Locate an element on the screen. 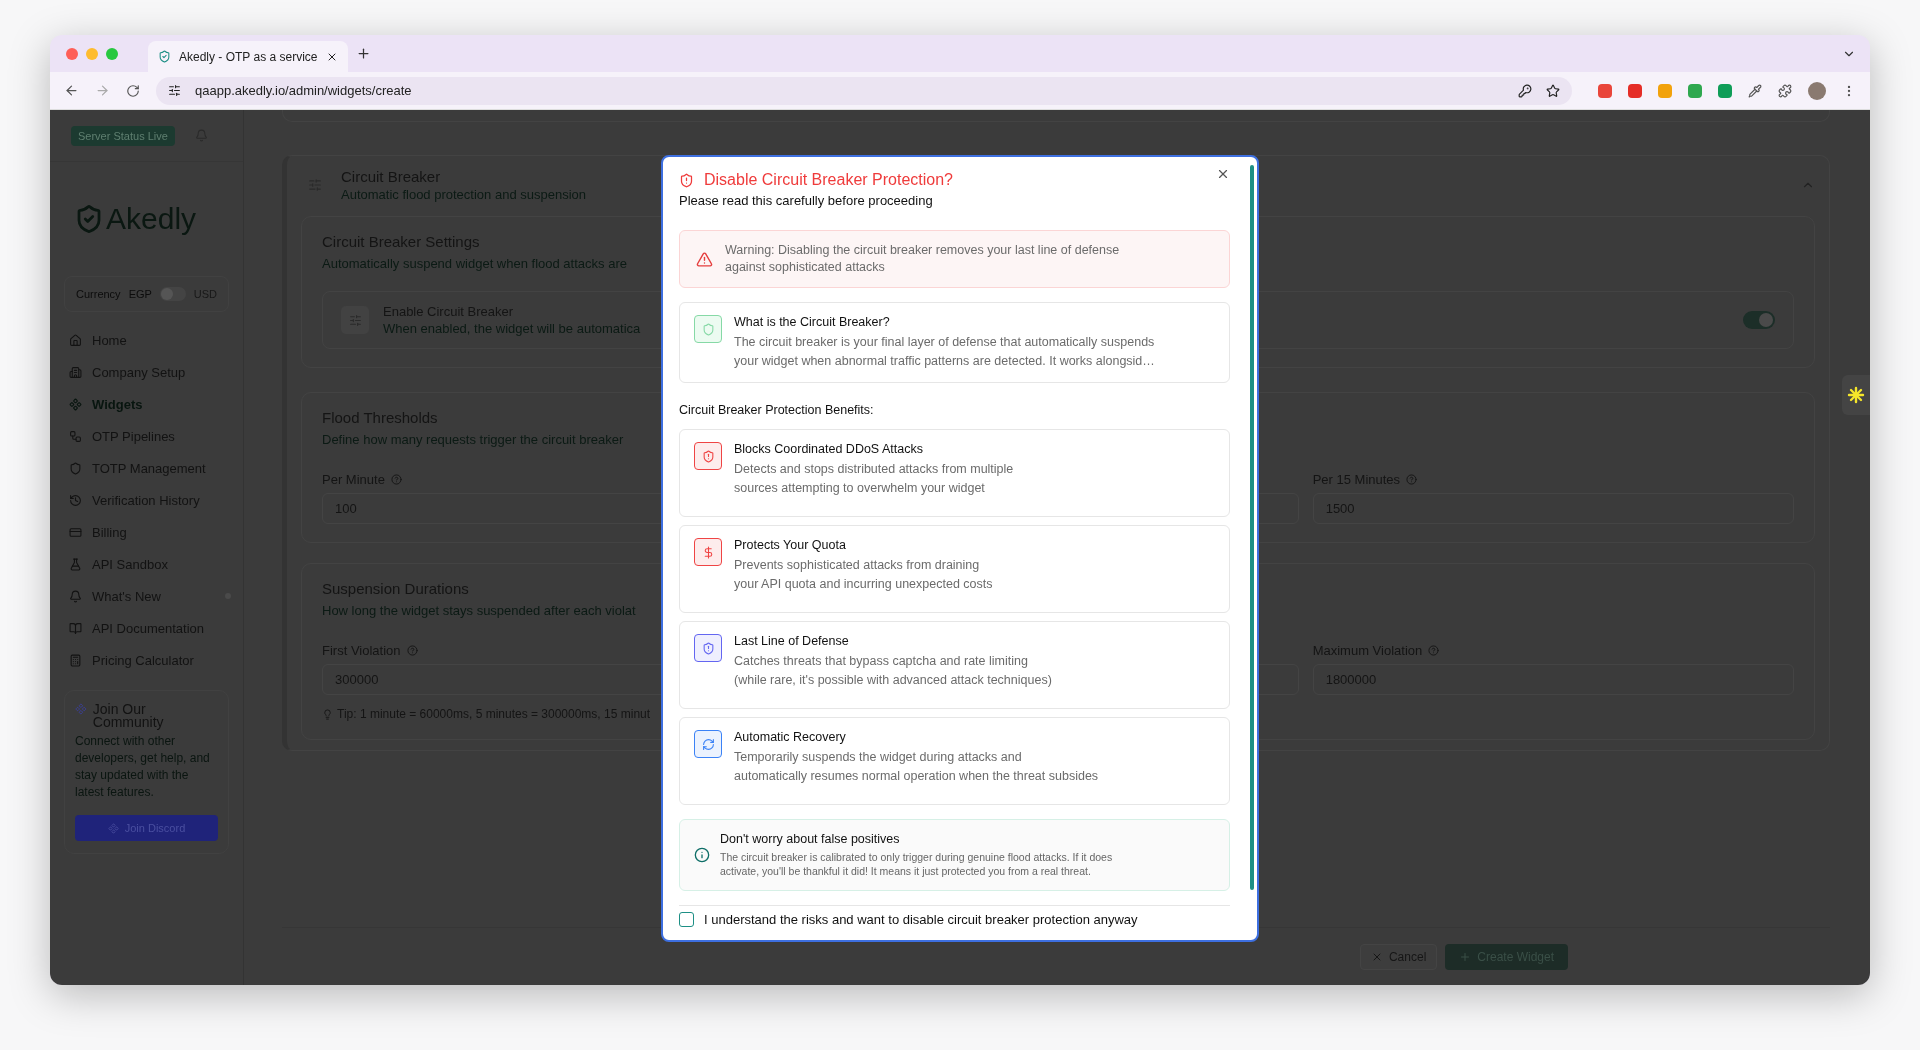 This screenshot has width=1920, height=1050. asterisk-icon is located at coordinates (1856, 395).